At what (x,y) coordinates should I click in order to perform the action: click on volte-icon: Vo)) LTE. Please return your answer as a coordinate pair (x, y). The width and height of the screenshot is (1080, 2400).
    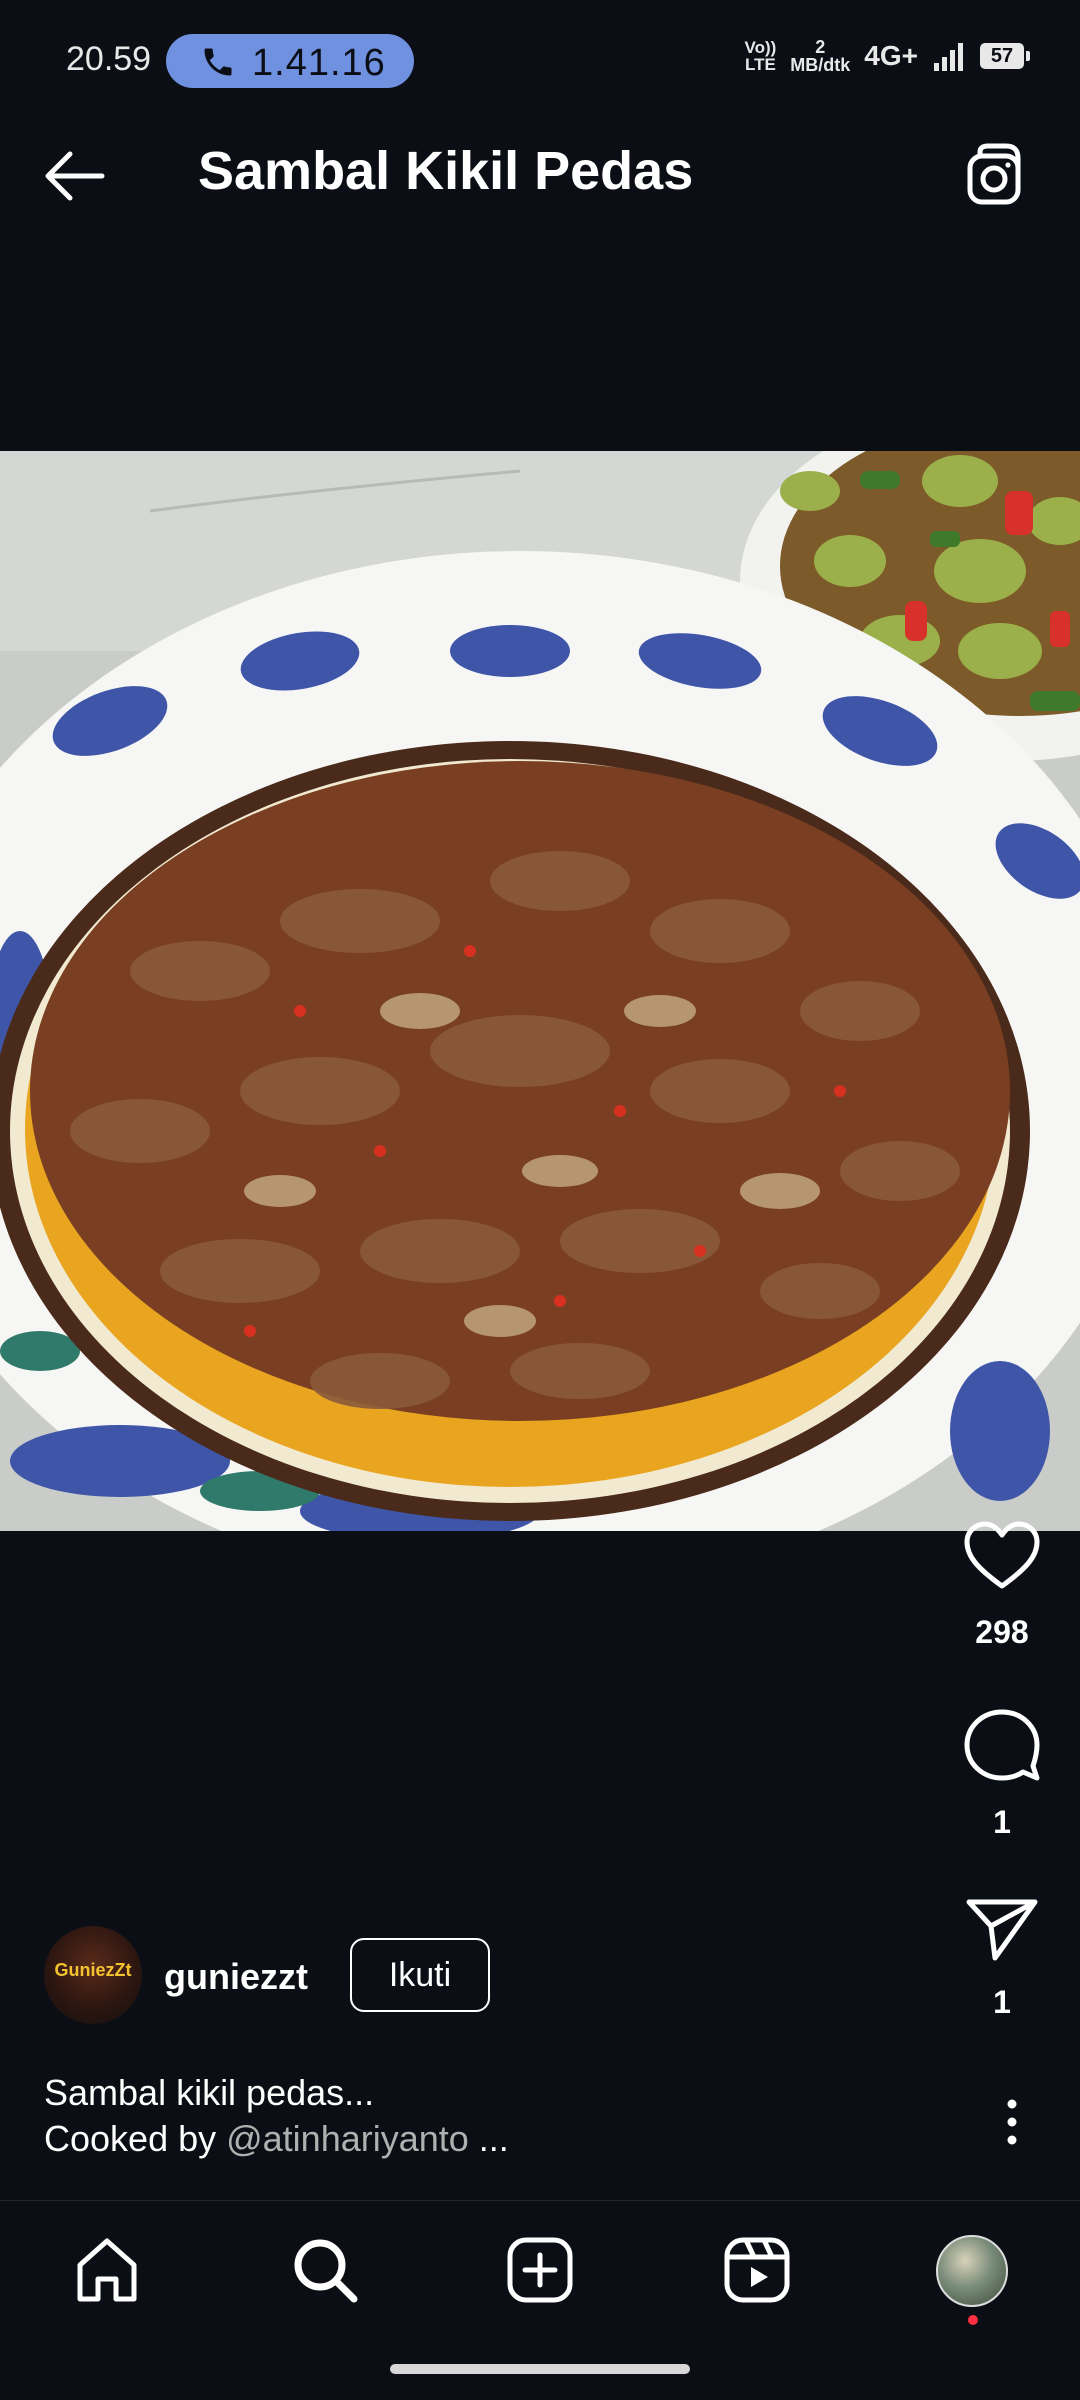
    Looking at the image, I should click on (760, 56).